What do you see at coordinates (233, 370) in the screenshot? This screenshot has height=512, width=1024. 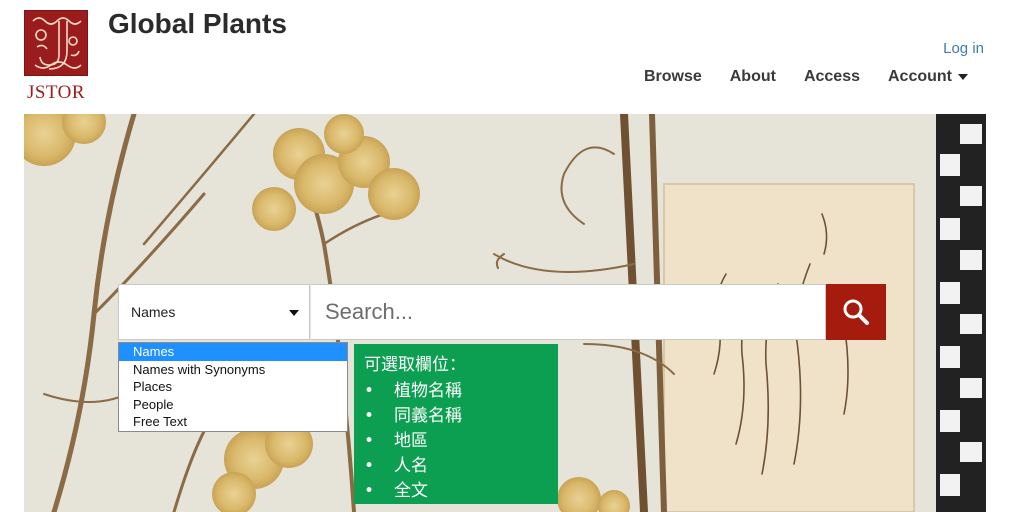 I see `dropdown-option-names-with-synonyms: Names with Synonyms` at bounding box center [233, 370].